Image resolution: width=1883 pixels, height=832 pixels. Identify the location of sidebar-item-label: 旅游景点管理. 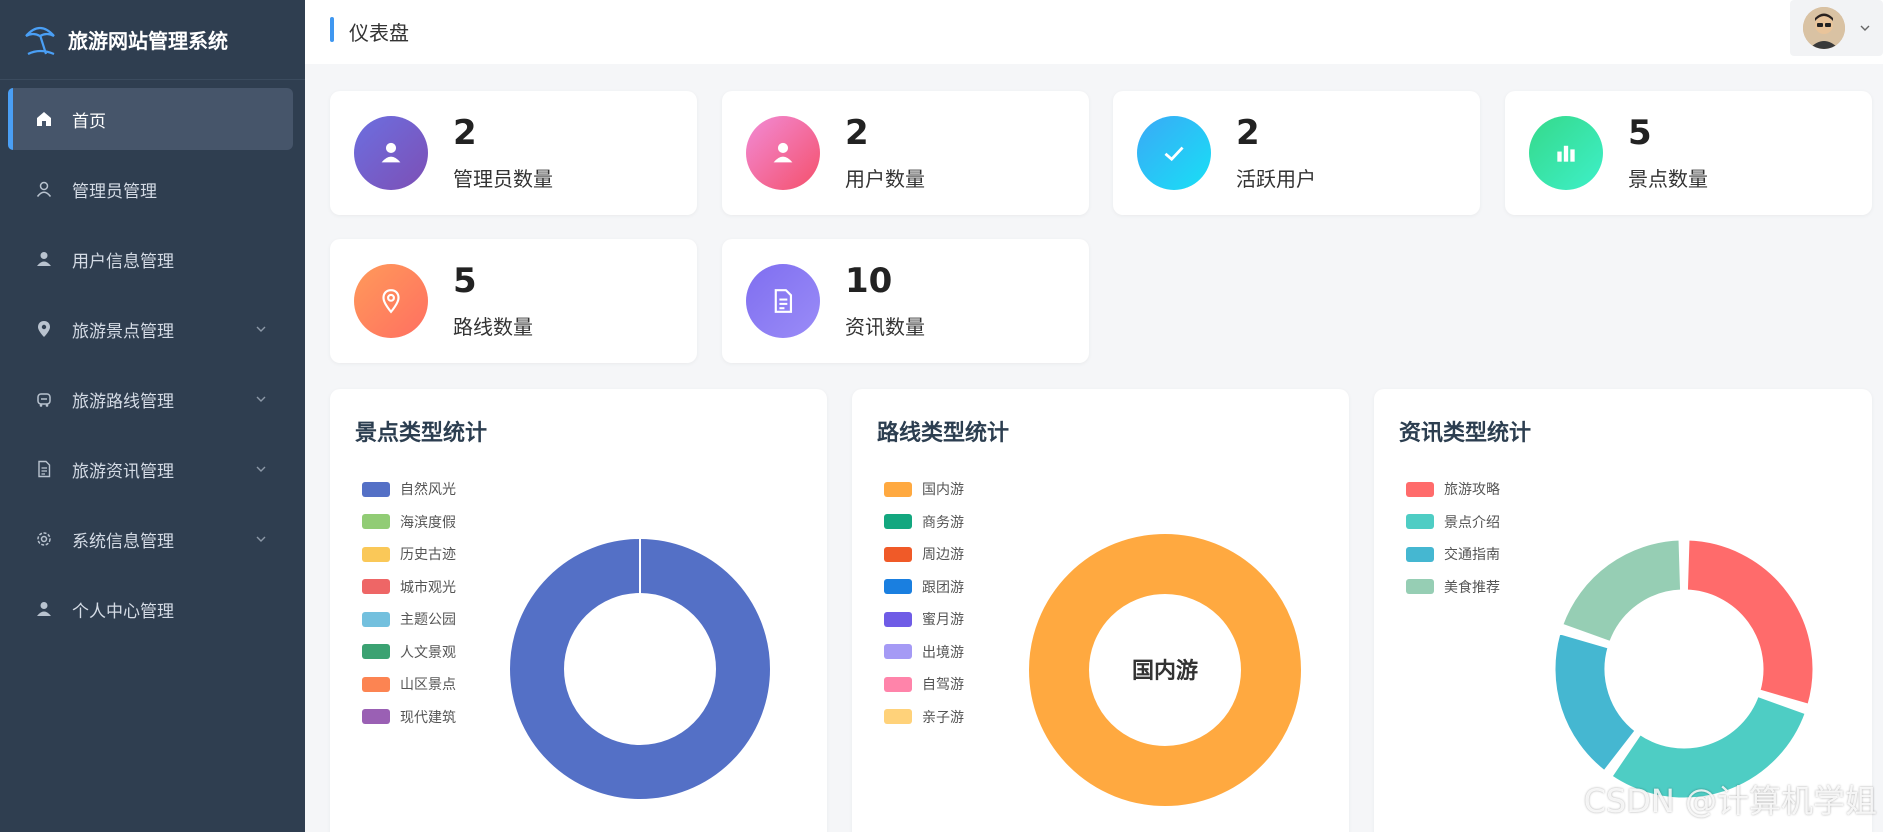
(123, 331).